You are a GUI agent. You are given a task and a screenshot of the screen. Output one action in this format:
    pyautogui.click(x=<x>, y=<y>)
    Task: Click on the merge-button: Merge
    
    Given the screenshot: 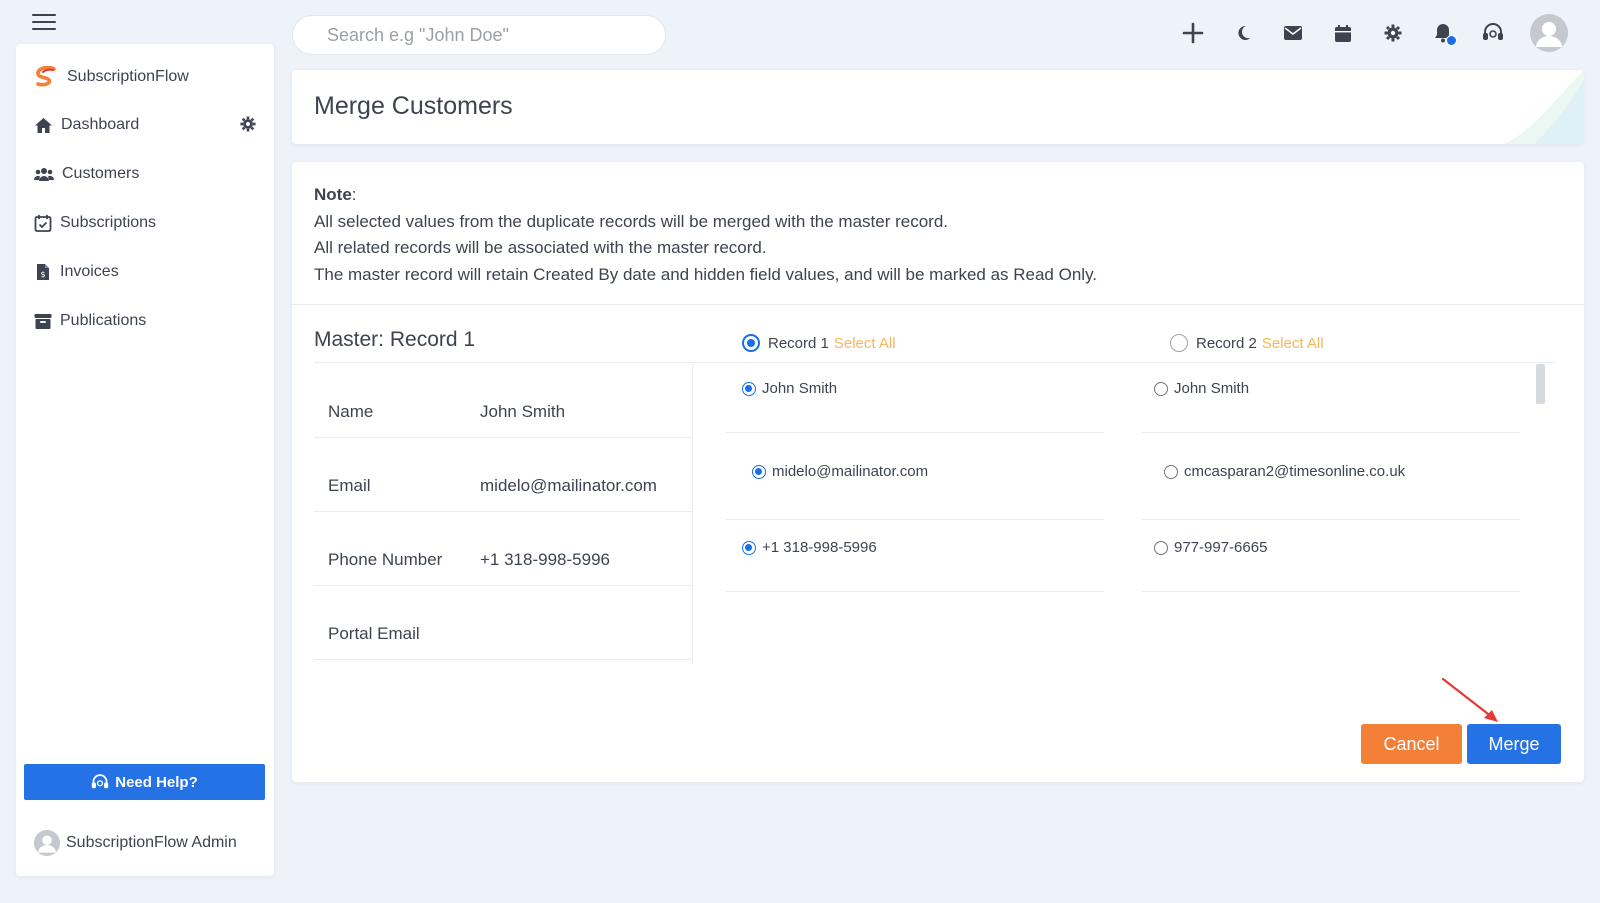 What is the action you would take?
    pyautogui.click(x=1514, y=744)
    